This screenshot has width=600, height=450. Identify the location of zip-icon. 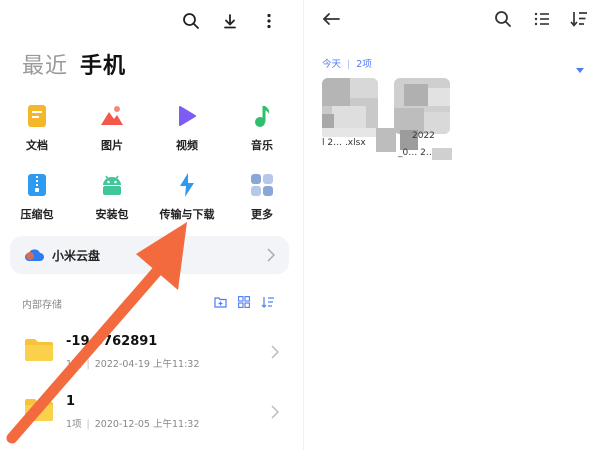
(37, 185).